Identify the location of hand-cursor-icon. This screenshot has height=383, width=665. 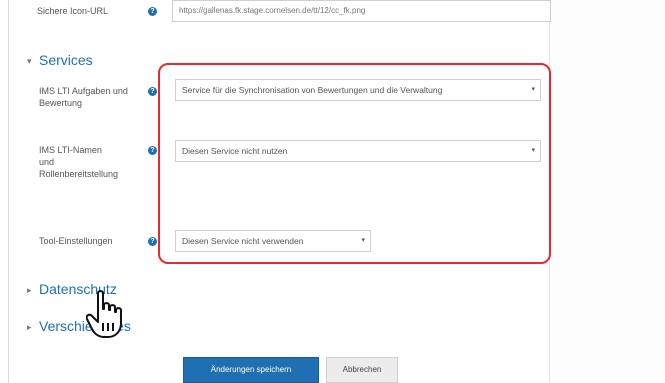
(104, 314).